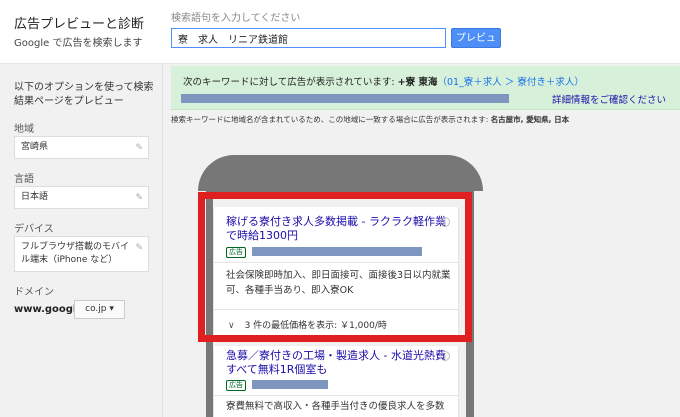 The width and height of the screenshot is (680, 417). I want to click on language-value: 日本語, so click(35, 197).